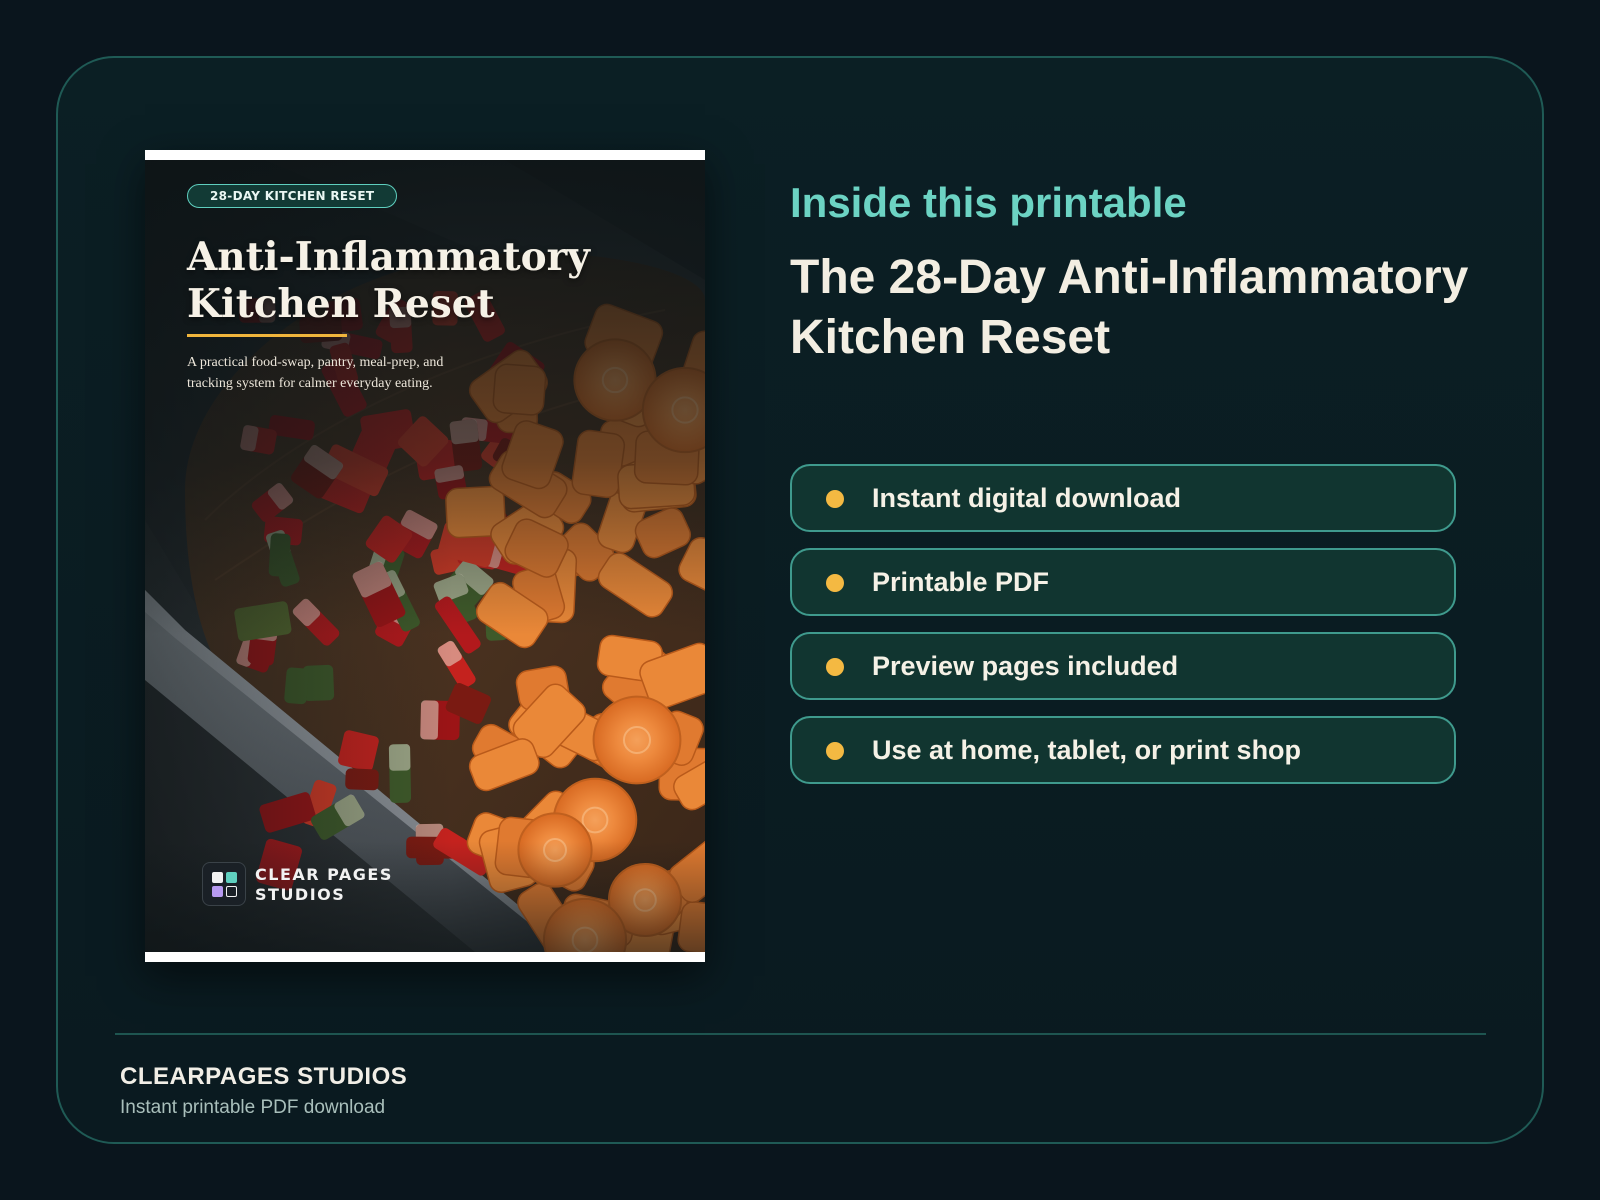 This screenshot has width=1600, height=1200. What do you see at coordinates (292, 196) in the screenshot?
I see `cover-badge: 28-DAY KITCHEN RESET` at bounding box center [292, 196].